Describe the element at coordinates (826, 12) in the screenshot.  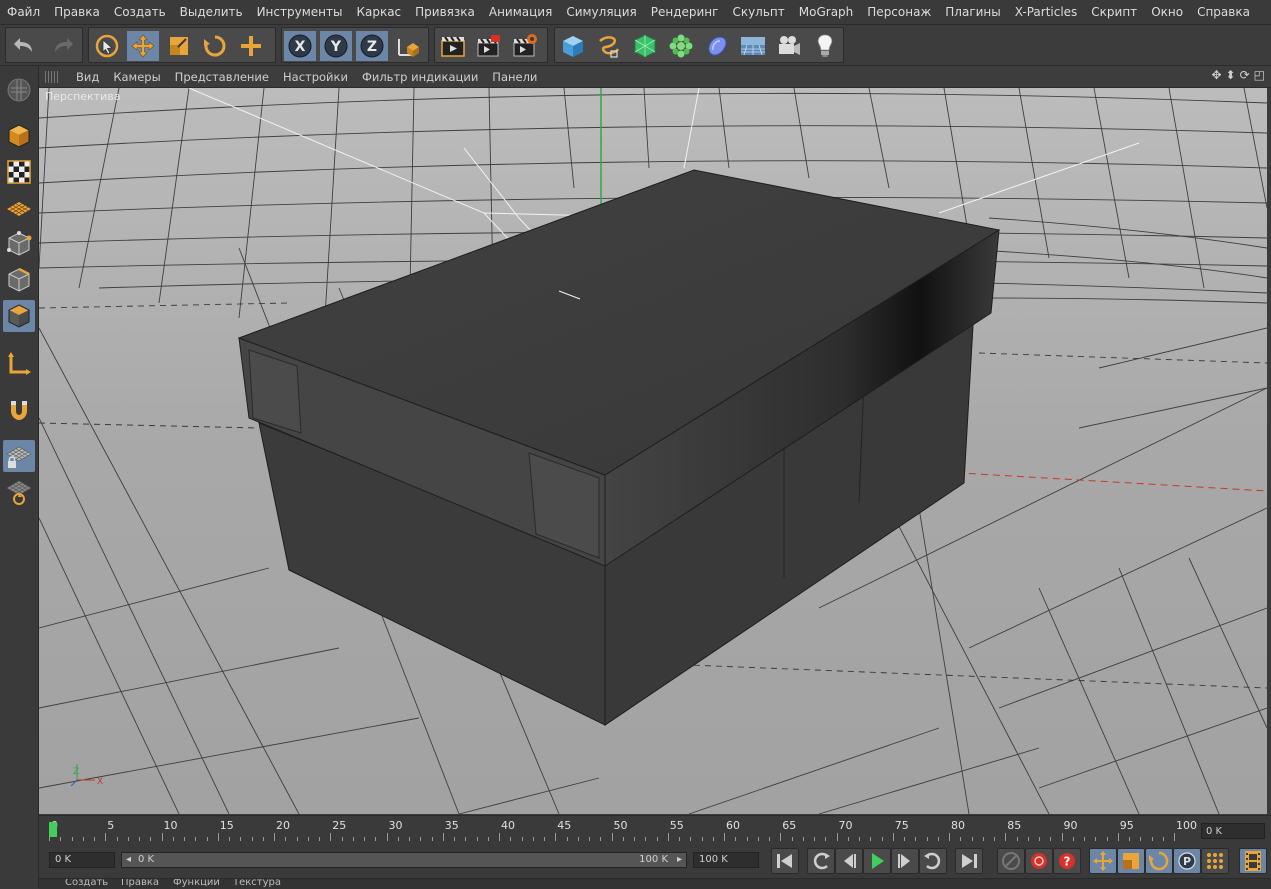
I see `menu-item-11: MoGraph` at that location.